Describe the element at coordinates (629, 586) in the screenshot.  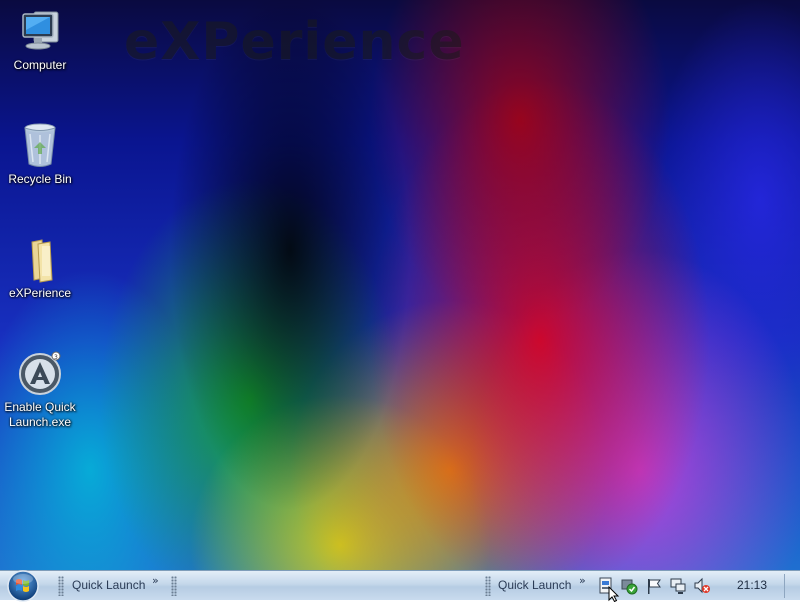
I see `security-shield-icon` at that location.